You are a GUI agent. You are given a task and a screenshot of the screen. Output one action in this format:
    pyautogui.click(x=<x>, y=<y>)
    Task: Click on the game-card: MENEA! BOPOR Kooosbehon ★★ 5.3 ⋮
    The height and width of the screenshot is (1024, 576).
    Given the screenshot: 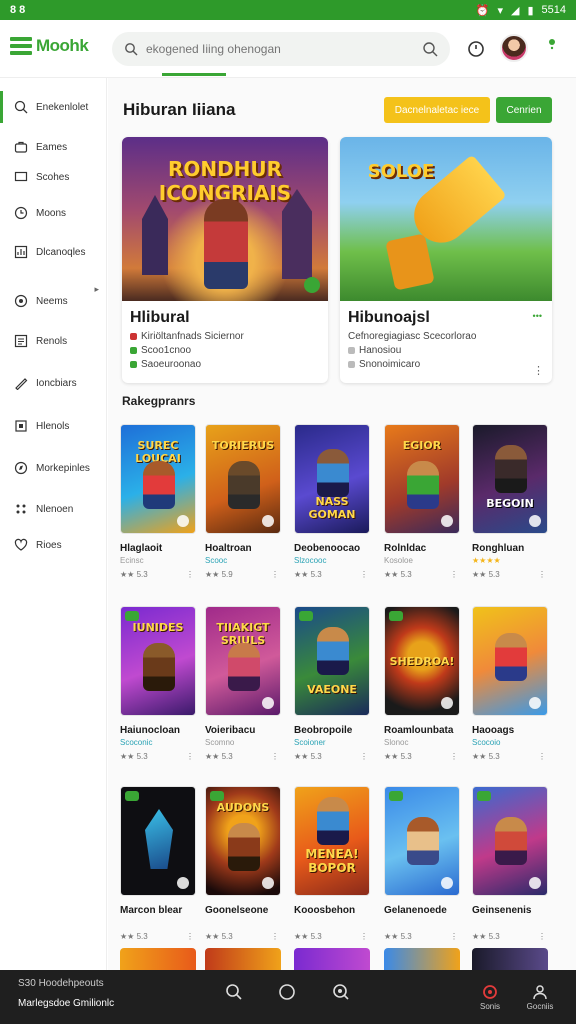 What is the action you would take?
    pyautogui.click(x=333, y=865)
    